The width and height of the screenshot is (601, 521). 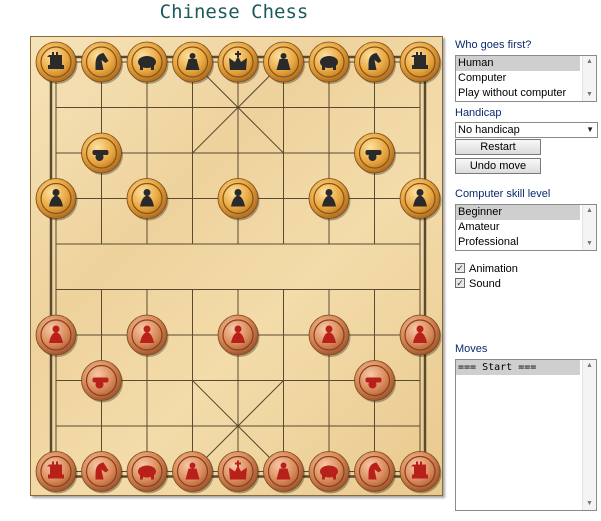 What do you see at coordinates (518, 93) in the screenshot?
I see `who-first-option-no-computer: Play without computer` at bounding box center [518, 93].